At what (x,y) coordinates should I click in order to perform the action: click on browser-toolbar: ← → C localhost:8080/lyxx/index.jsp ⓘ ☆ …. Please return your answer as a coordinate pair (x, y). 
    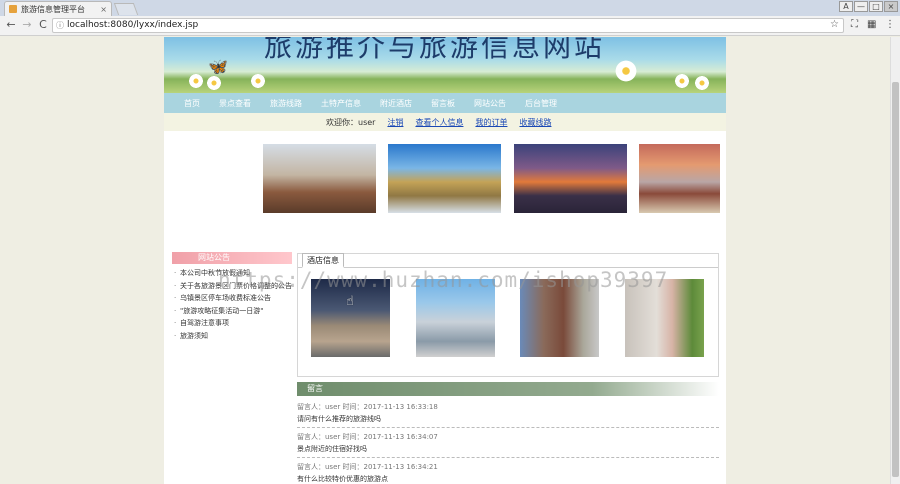
    Looking at the image, I should click on (450, 26).